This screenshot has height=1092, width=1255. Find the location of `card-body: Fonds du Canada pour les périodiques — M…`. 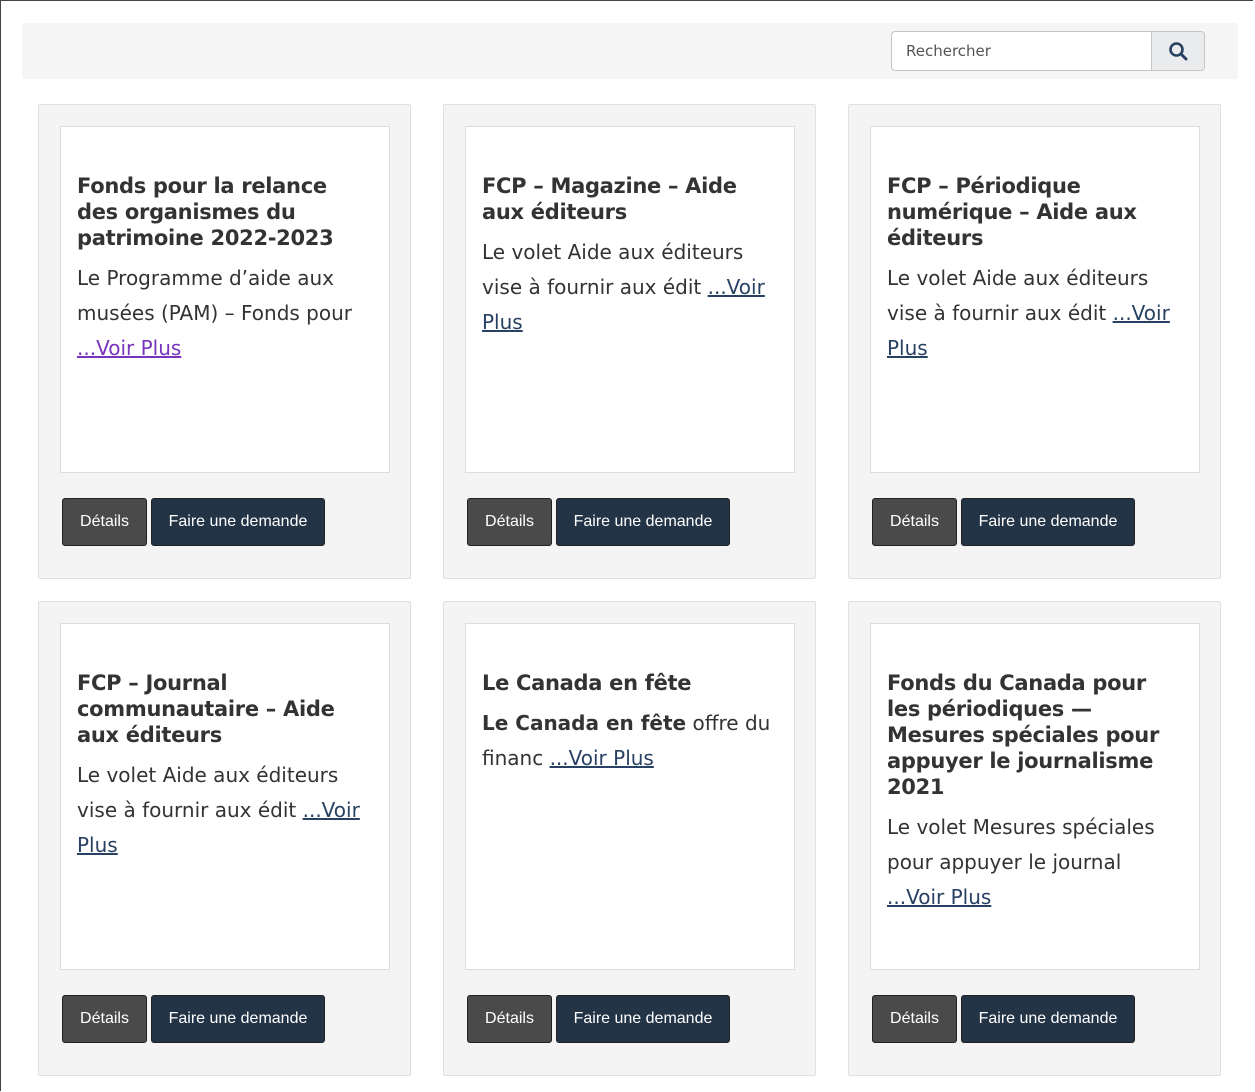

card-body: Fonds du Canada pour les périodiques — M… is located at coordinates (1035, 796).